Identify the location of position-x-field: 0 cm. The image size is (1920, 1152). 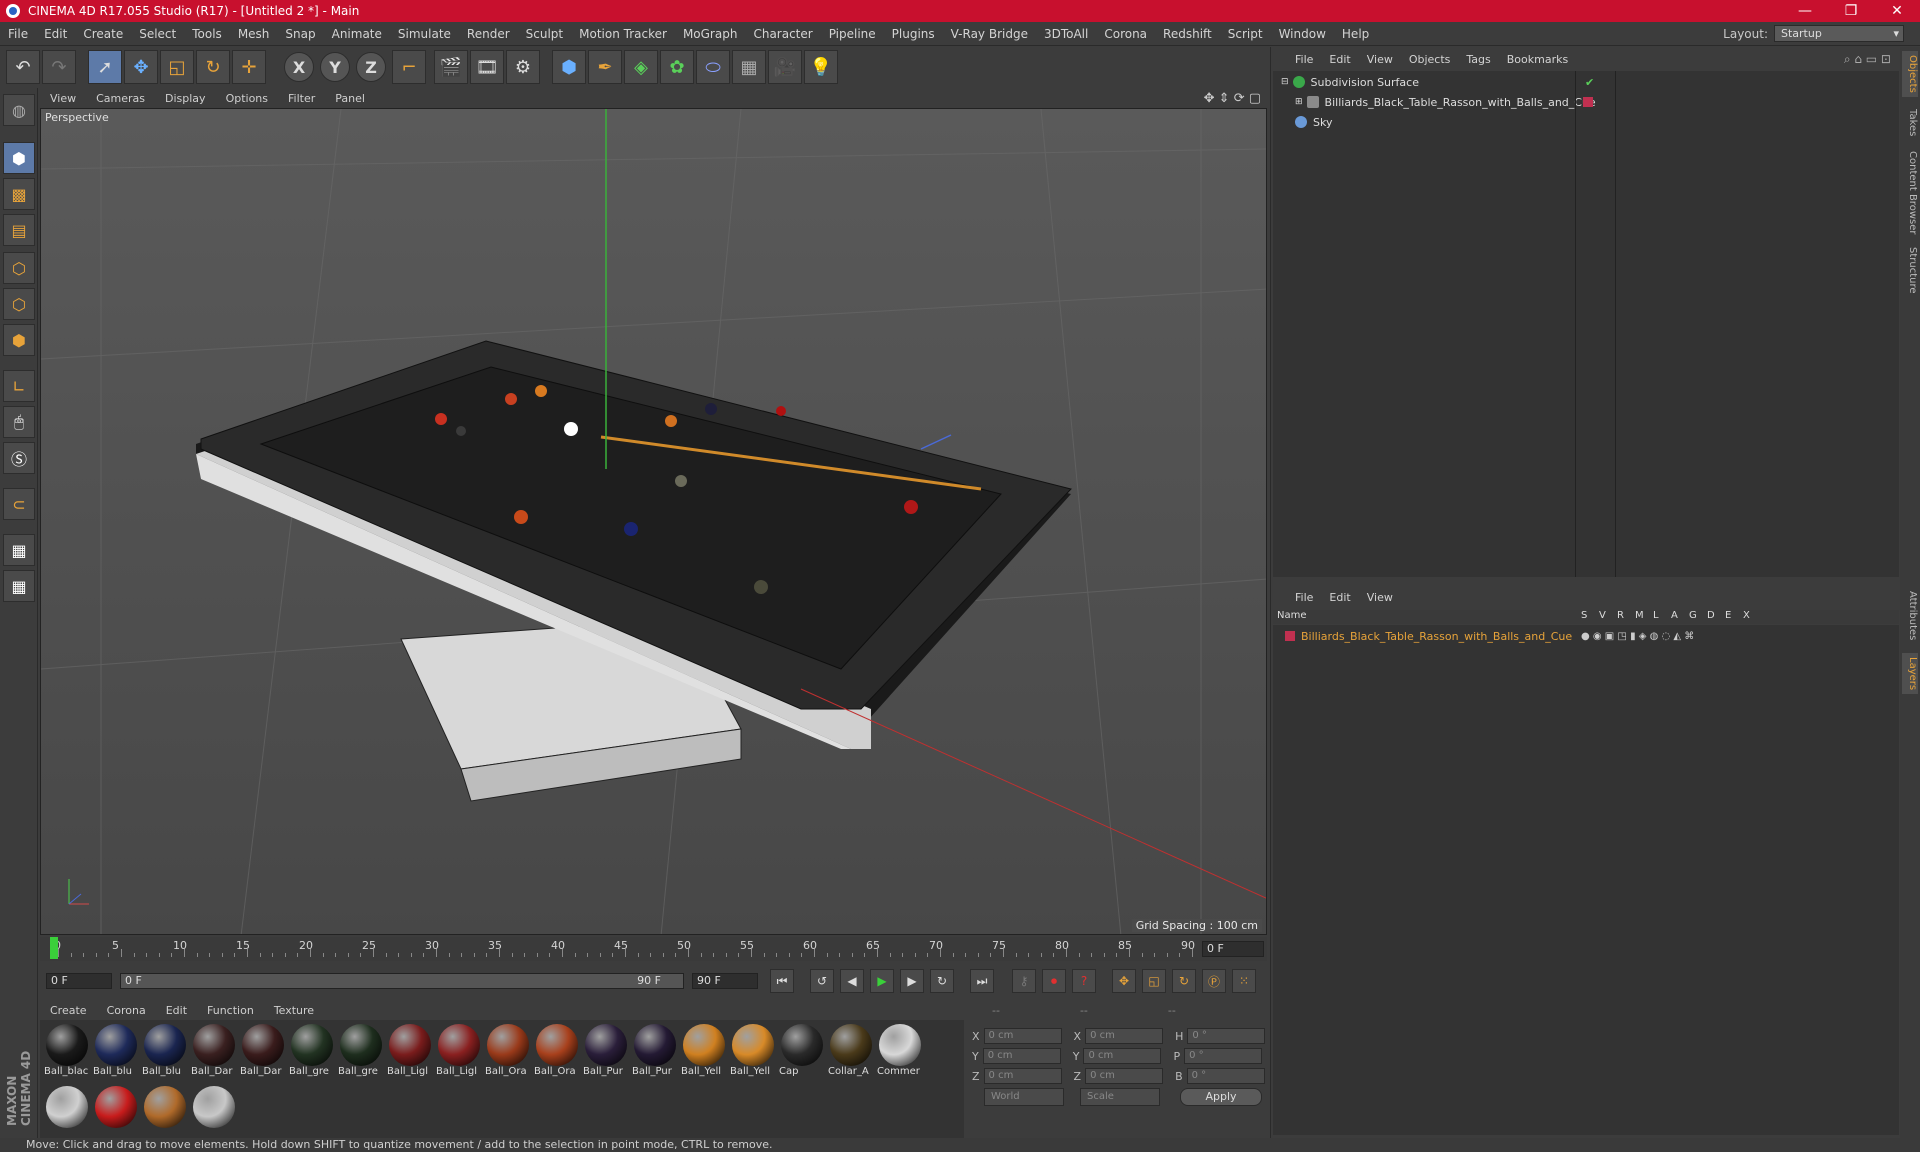
(1022, 1036).